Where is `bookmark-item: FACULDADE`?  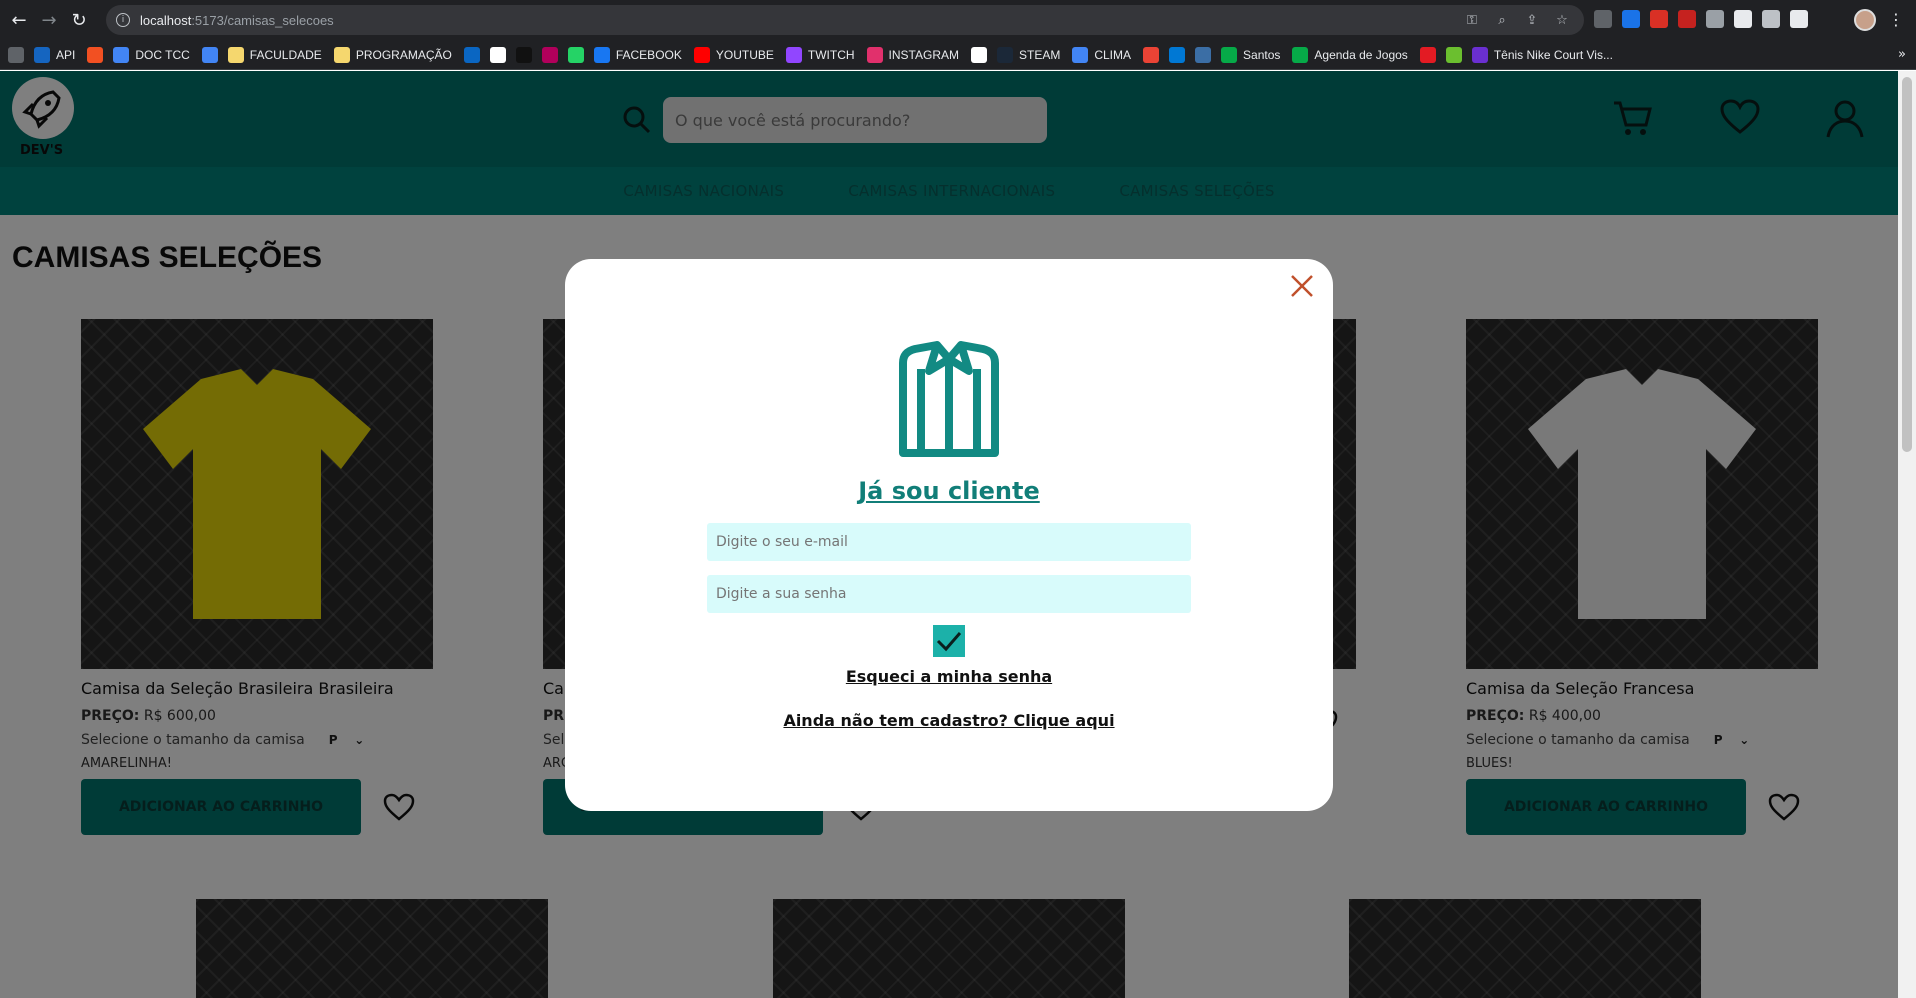
bookmark-item: FACULDADE is located at coordinates (274, 54).